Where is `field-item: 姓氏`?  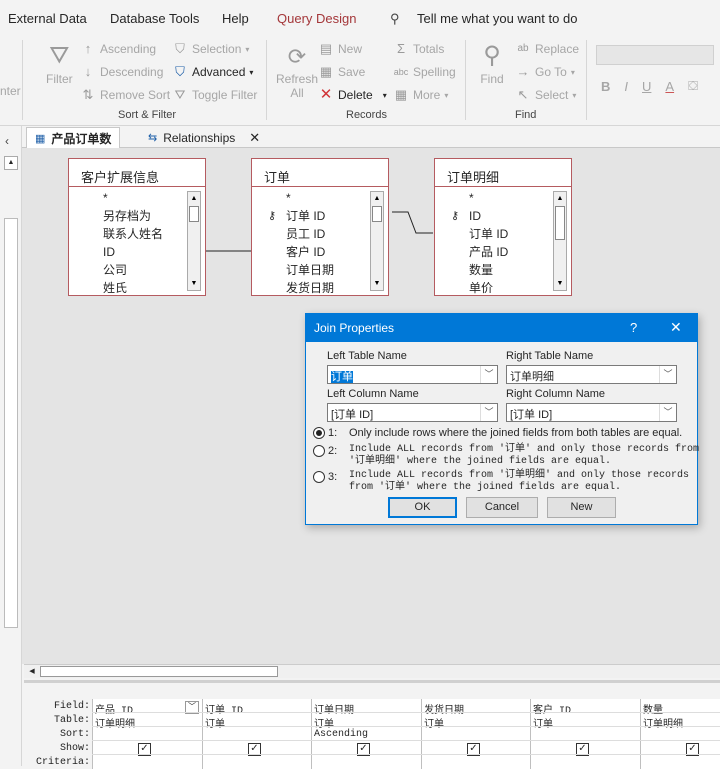 field-item: 姓氏 is located at coordinates (128, 288).